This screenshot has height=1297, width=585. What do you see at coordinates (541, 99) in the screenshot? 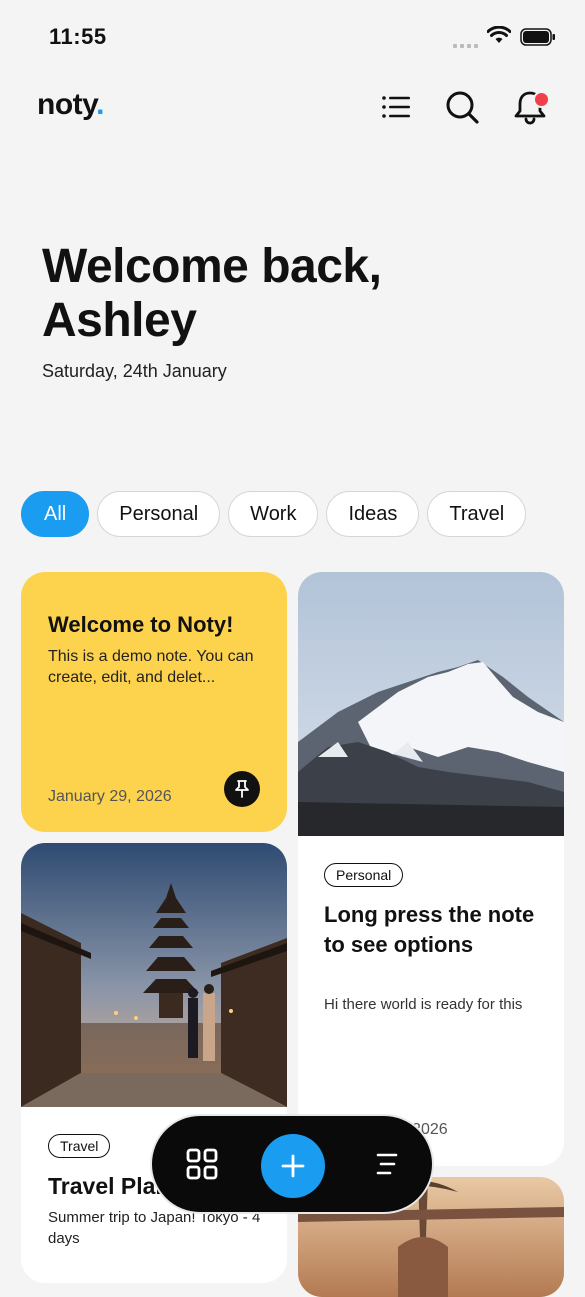
I see `notification-badge` at bounding box center [541, 99].